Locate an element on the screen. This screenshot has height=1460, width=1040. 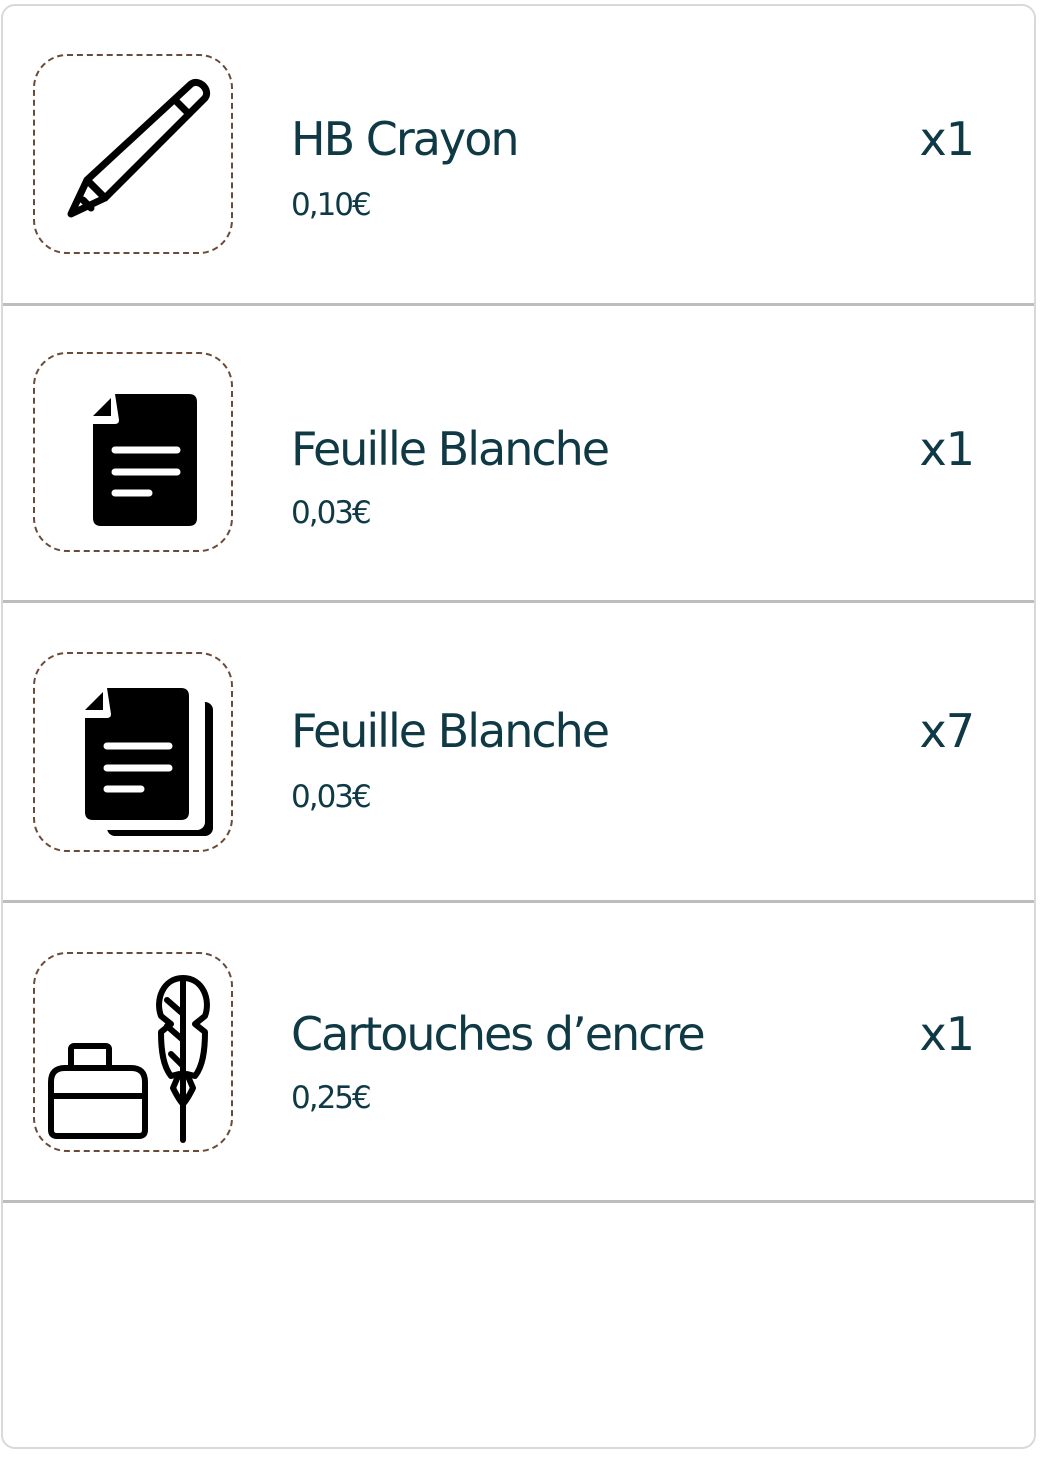
item-price: 0,10€ is located at coordinates (331, 205).